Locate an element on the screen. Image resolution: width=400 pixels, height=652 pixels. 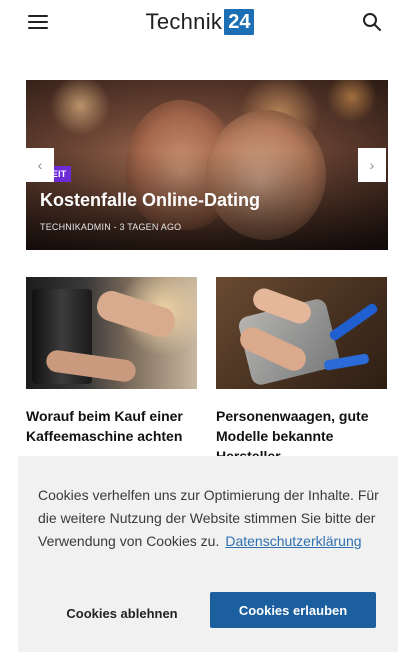
article-image-coffee-machine is located at coordinates (111, 333).